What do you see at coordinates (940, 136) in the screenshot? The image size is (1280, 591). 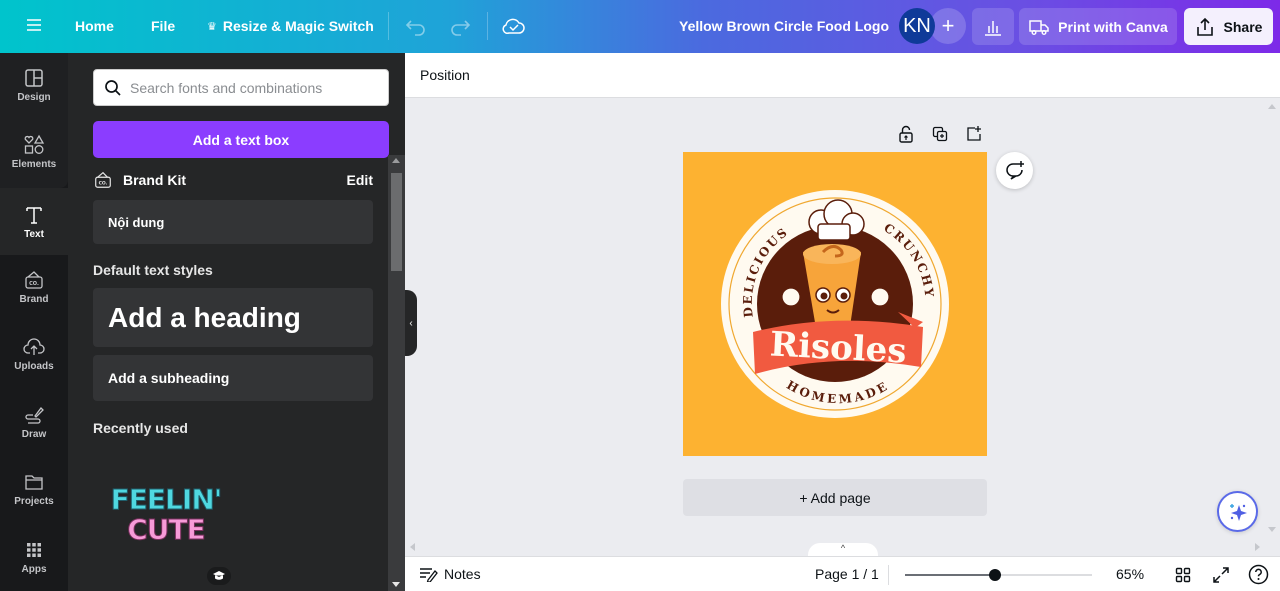 I see `duplicate-page-button` at bounding box center [940, 136].